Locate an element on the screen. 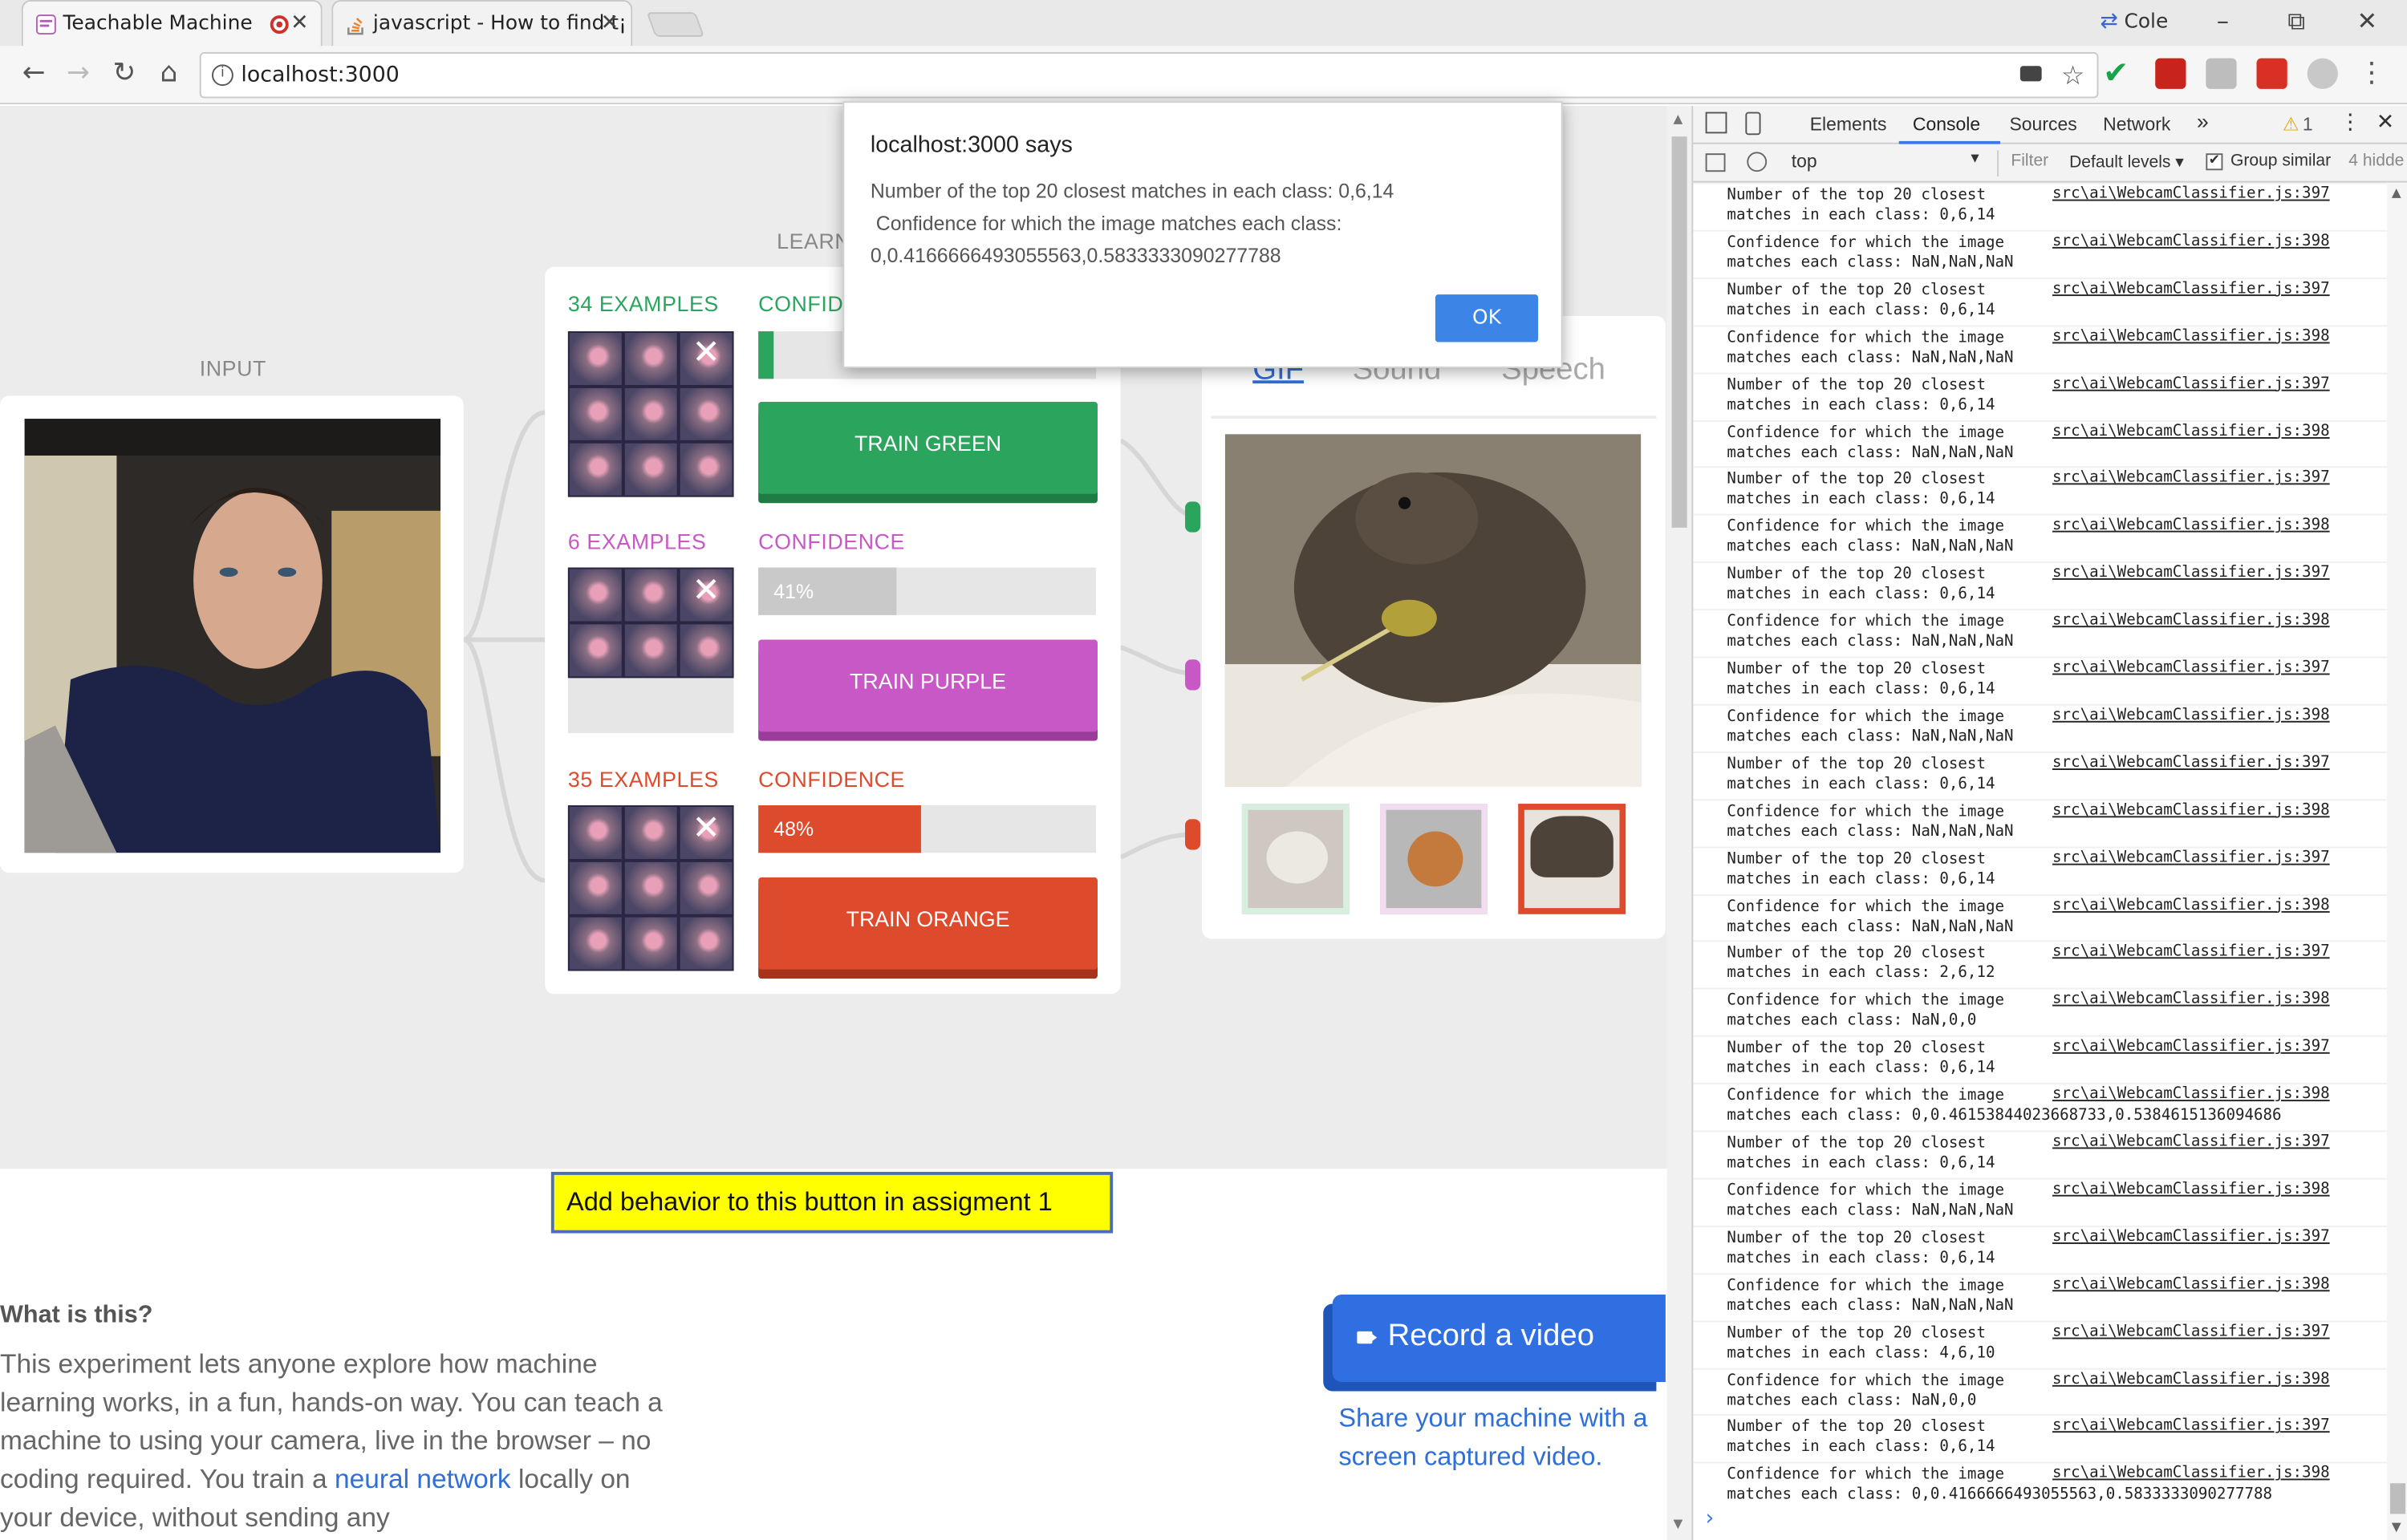 This screenshot has height=1540, width=2407. home-icon: ⌂ is located at coordinates (169, 73).